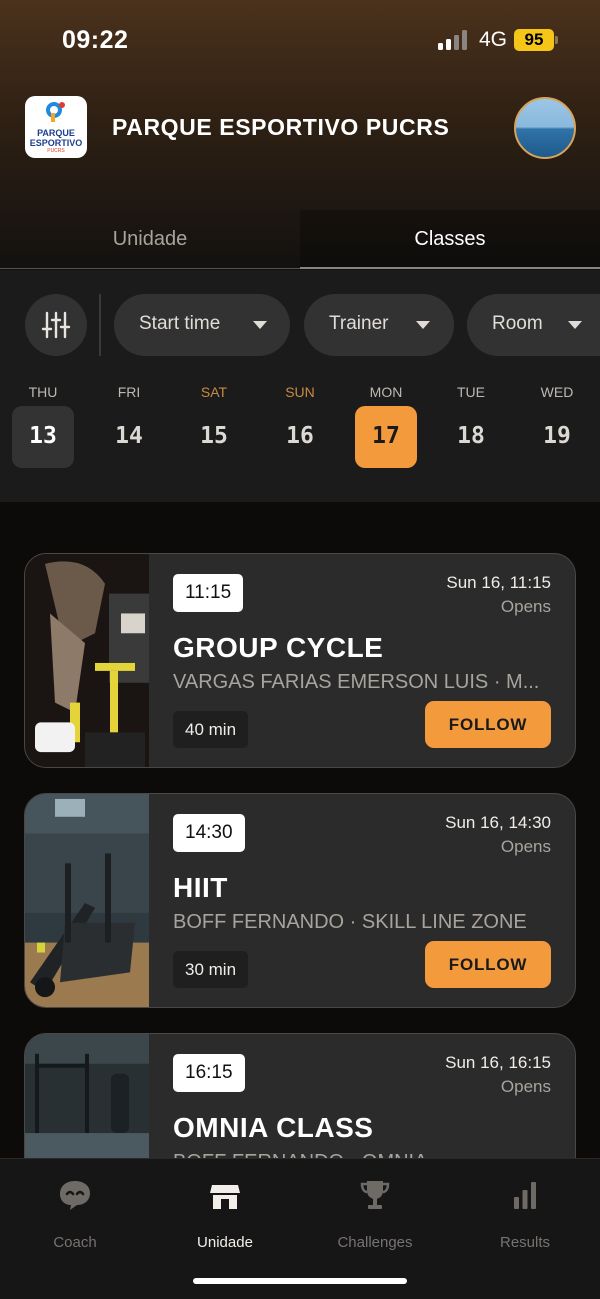 This screenshot has height=1299, width=600. I want to click on day-number: 13, so click(43, 437).